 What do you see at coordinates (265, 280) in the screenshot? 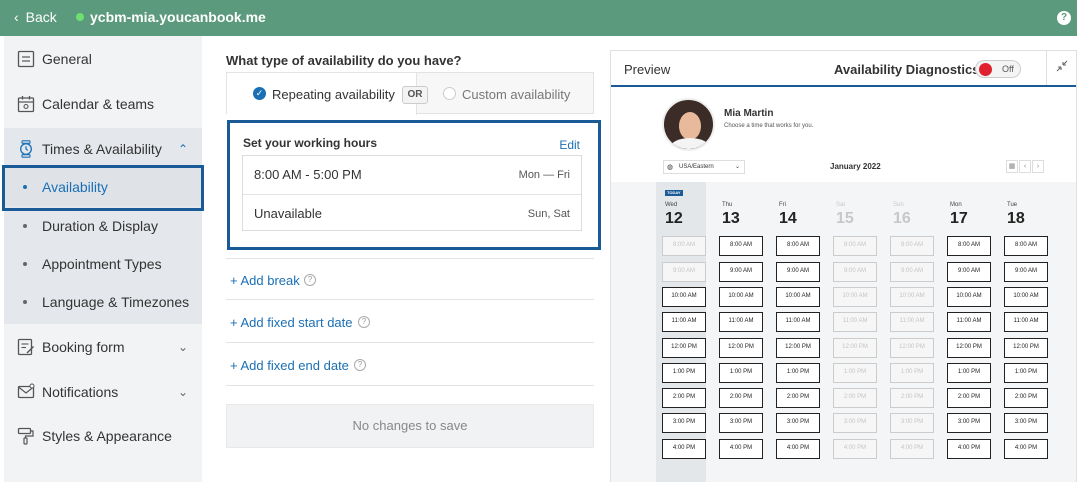
I see `add-break-link: + Add break` at bounding box center [265, 280].